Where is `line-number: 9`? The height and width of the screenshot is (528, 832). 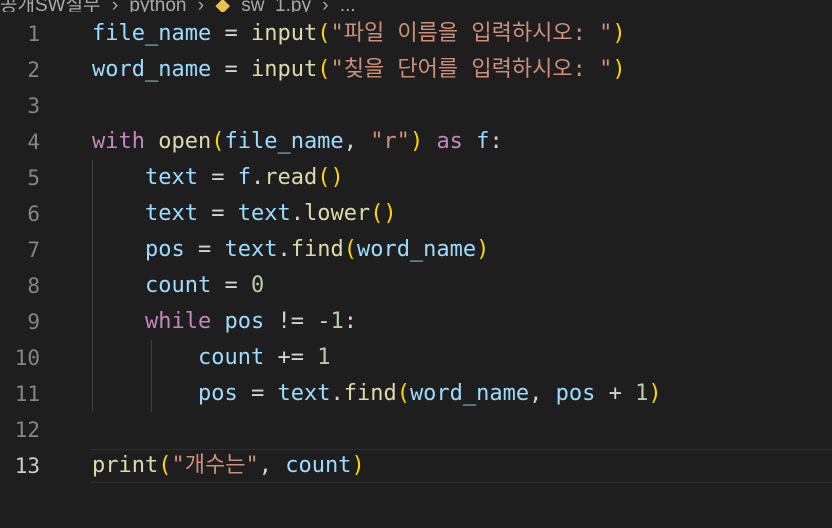 line-number: 9 is located at coordinates (33, 322).